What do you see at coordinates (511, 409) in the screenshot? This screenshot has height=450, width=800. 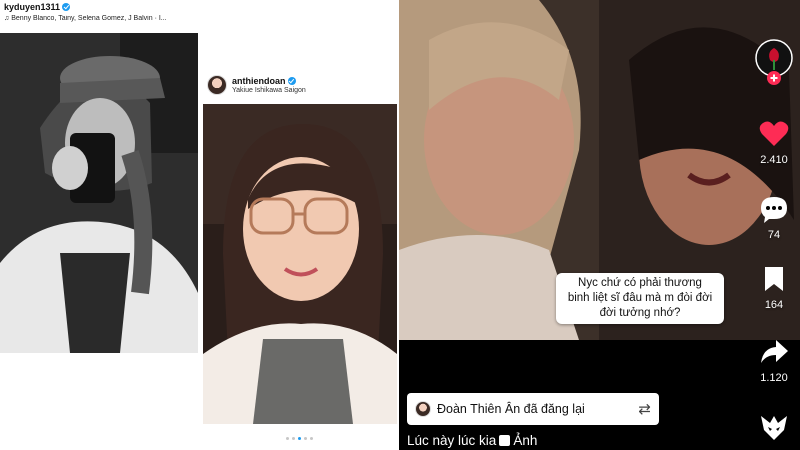 I see `repost-label: Đoàn Thiên Ân đã đăng lại` at bounding box center [511, 409].